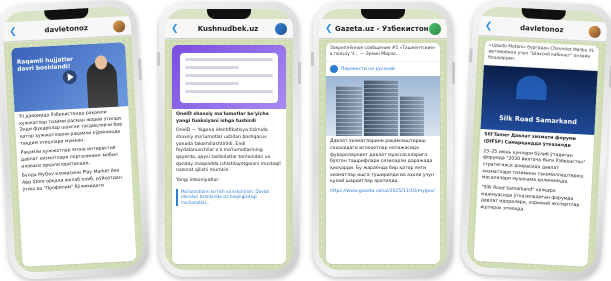 The height and width of the screenshot is (281, 611). I want to click on image-preview, so click(229, 77).